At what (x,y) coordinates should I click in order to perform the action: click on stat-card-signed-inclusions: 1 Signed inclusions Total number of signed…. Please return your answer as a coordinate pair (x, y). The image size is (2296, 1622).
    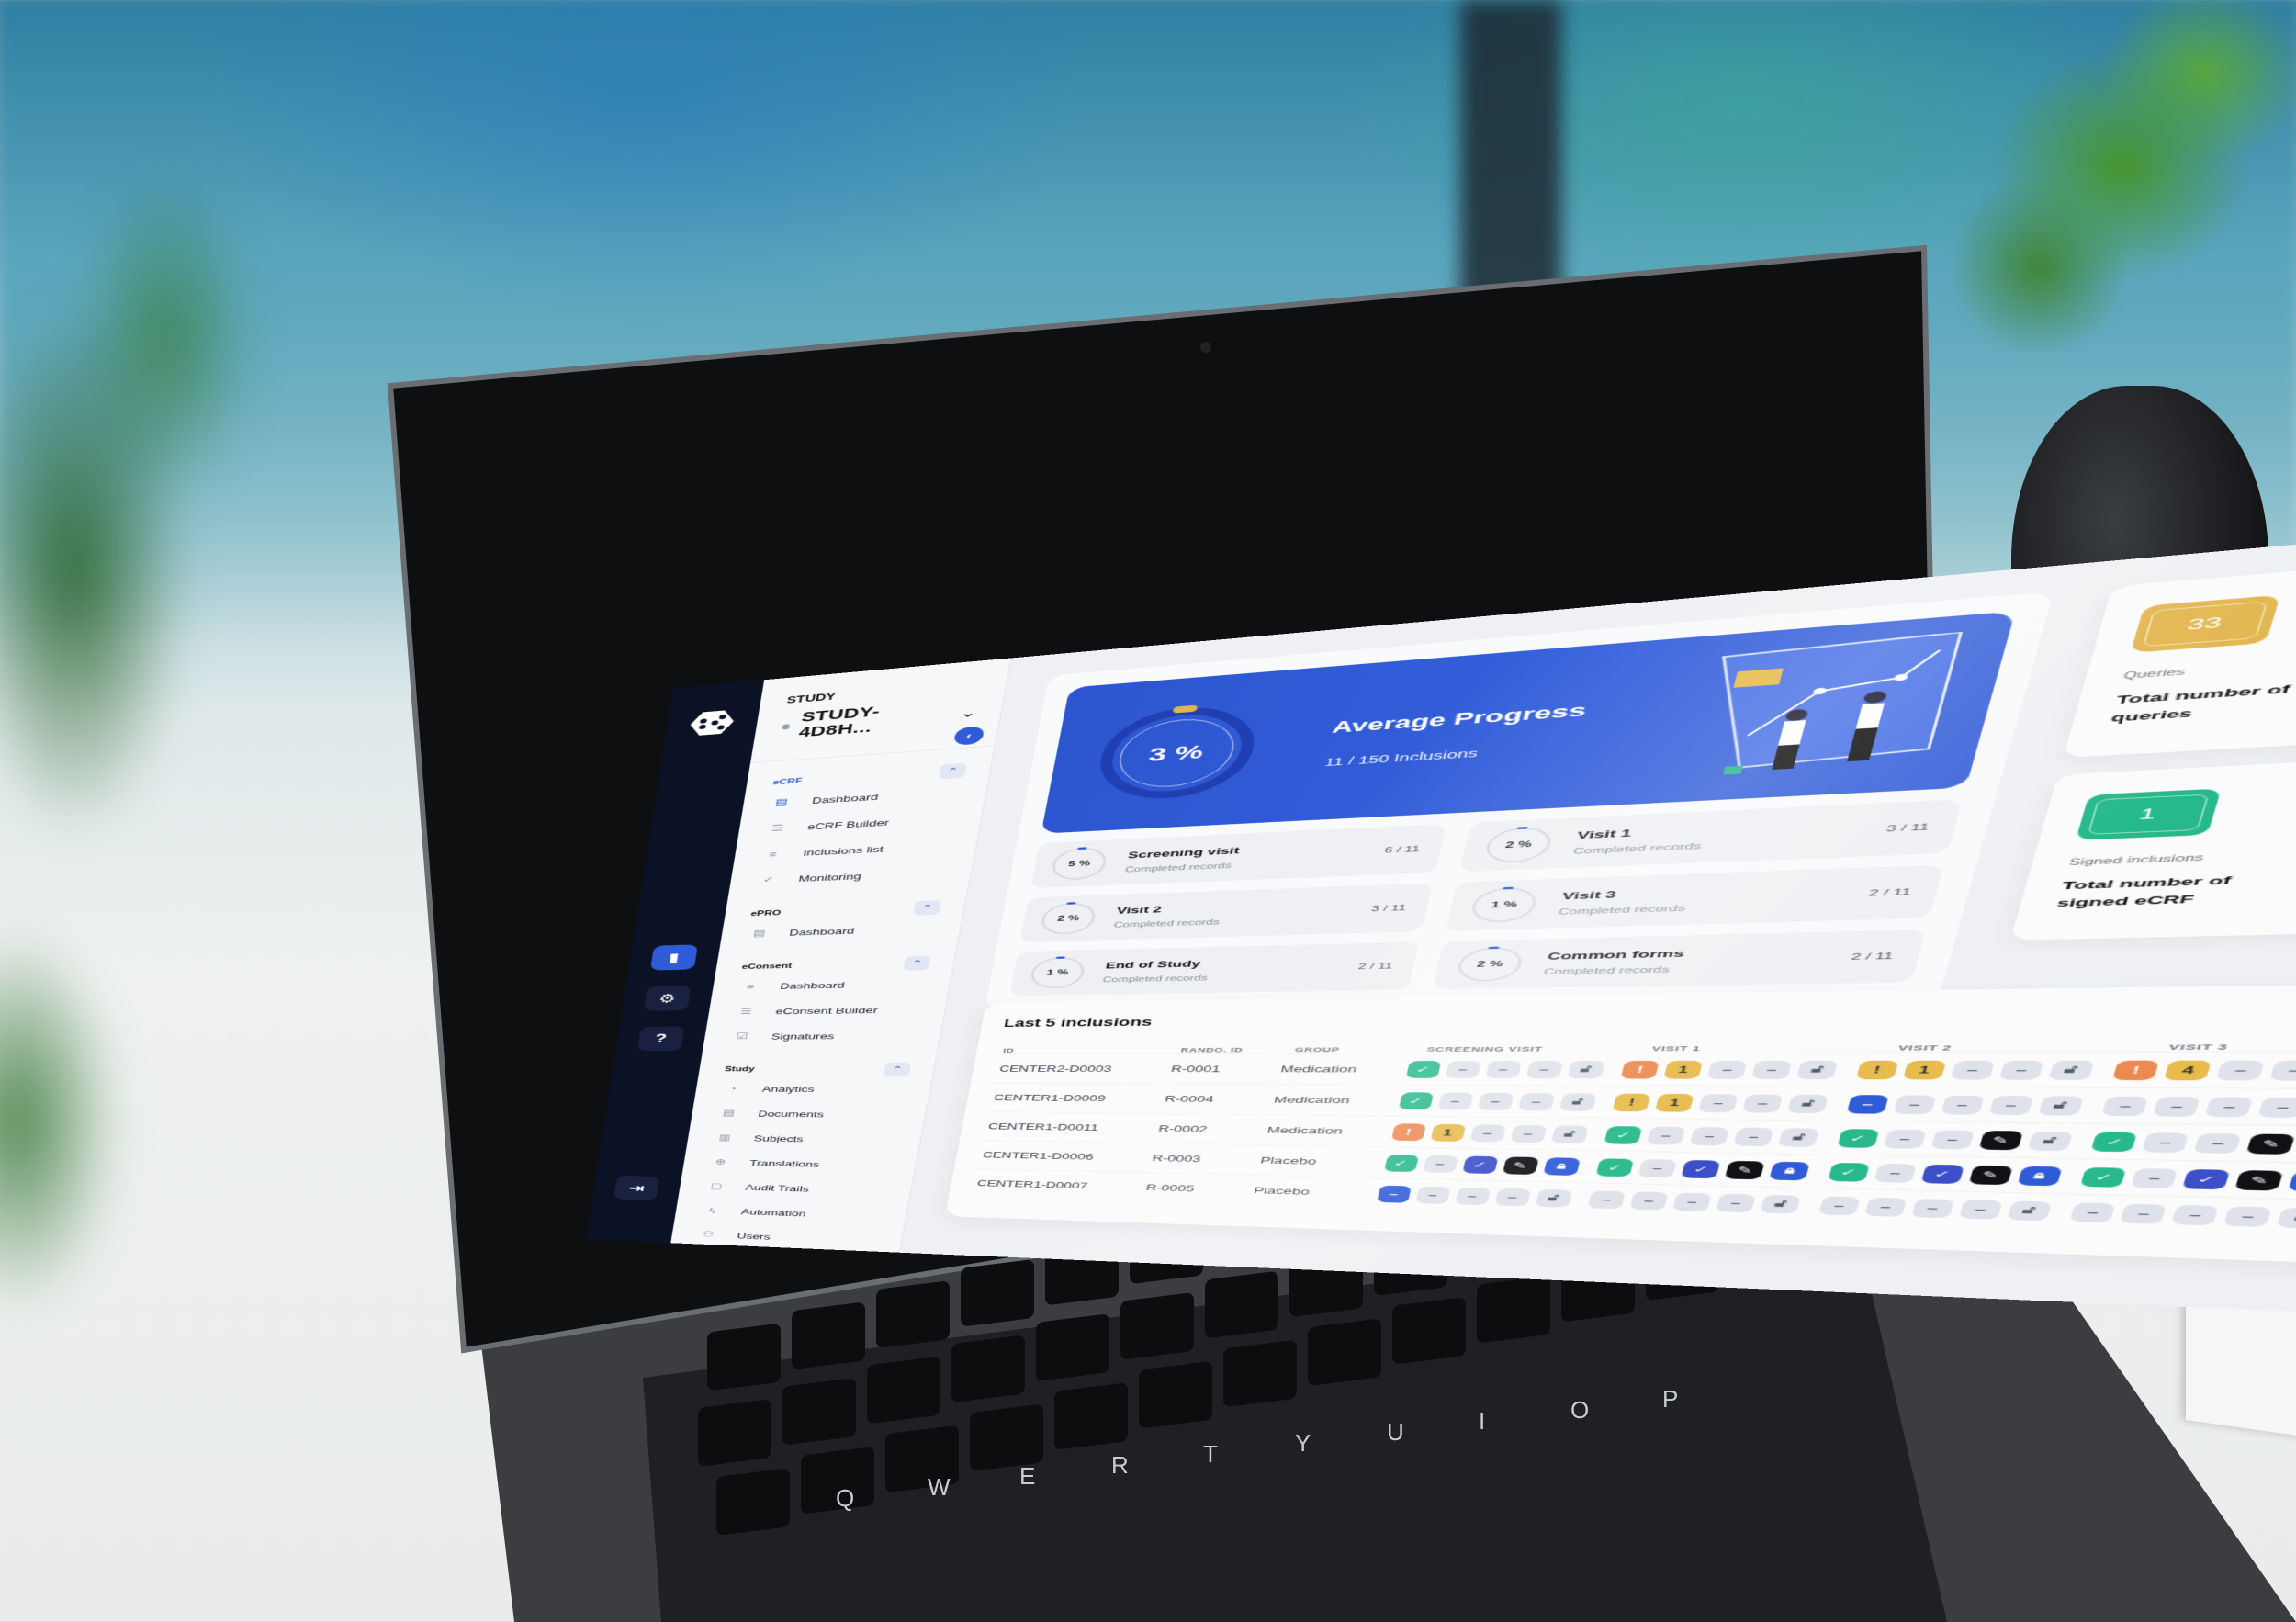
    Looking at the image, I should click on (2152, 849).